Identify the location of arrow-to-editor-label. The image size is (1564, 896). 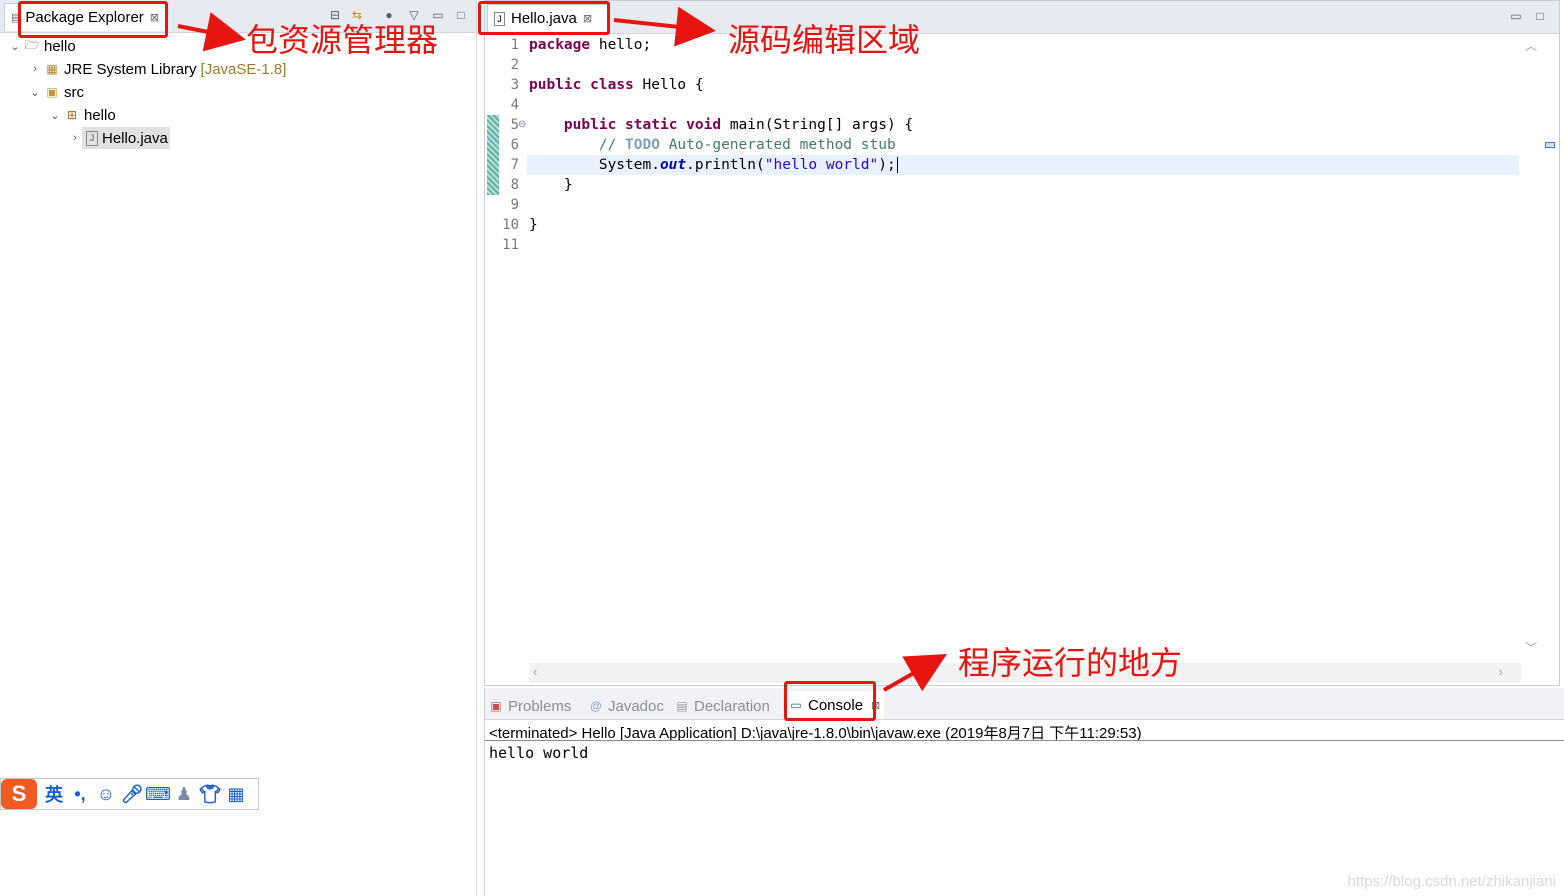
(664, 26).